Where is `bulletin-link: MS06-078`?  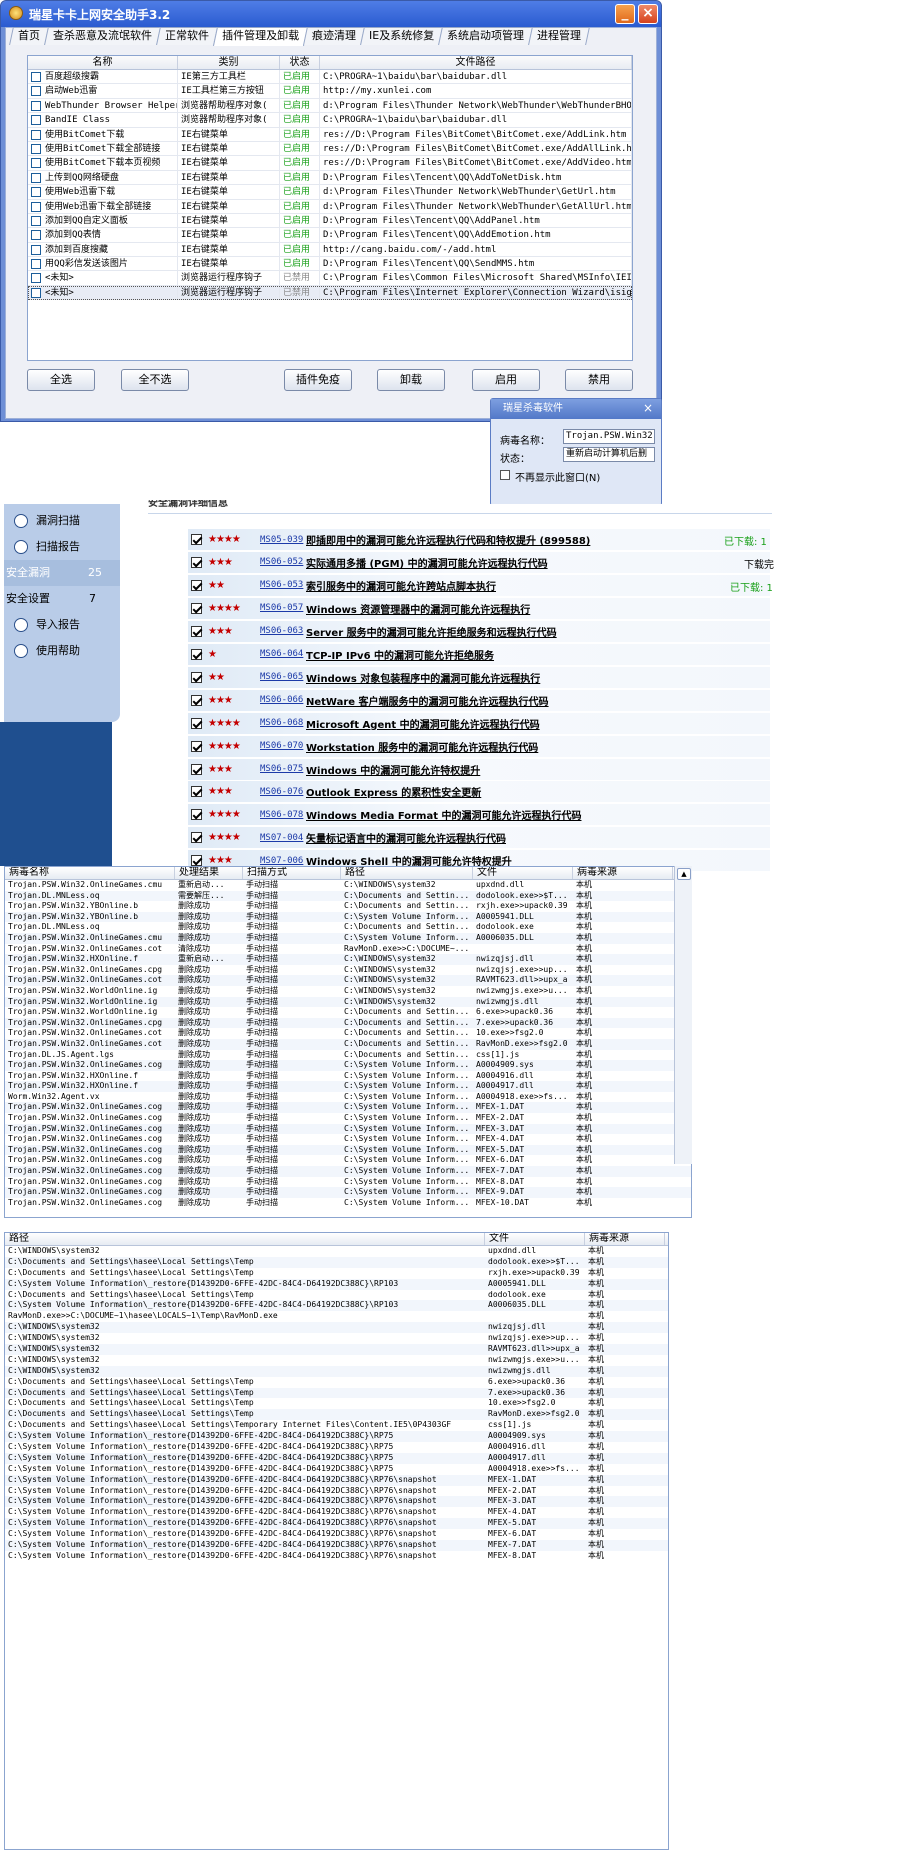
bulletin-link: MS06-078 is located at coordinates (283, 815).